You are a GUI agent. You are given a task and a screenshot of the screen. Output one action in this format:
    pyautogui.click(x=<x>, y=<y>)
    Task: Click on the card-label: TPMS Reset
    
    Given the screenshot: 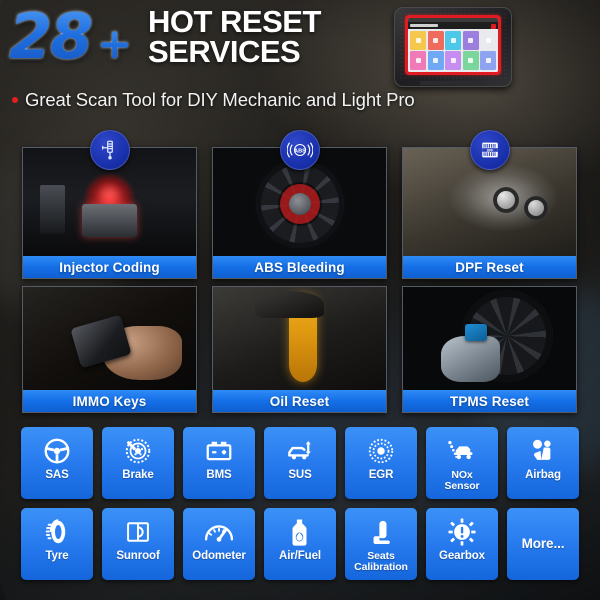 What is the action you would take?
    pyautogui.click(x=489, y=401)
    